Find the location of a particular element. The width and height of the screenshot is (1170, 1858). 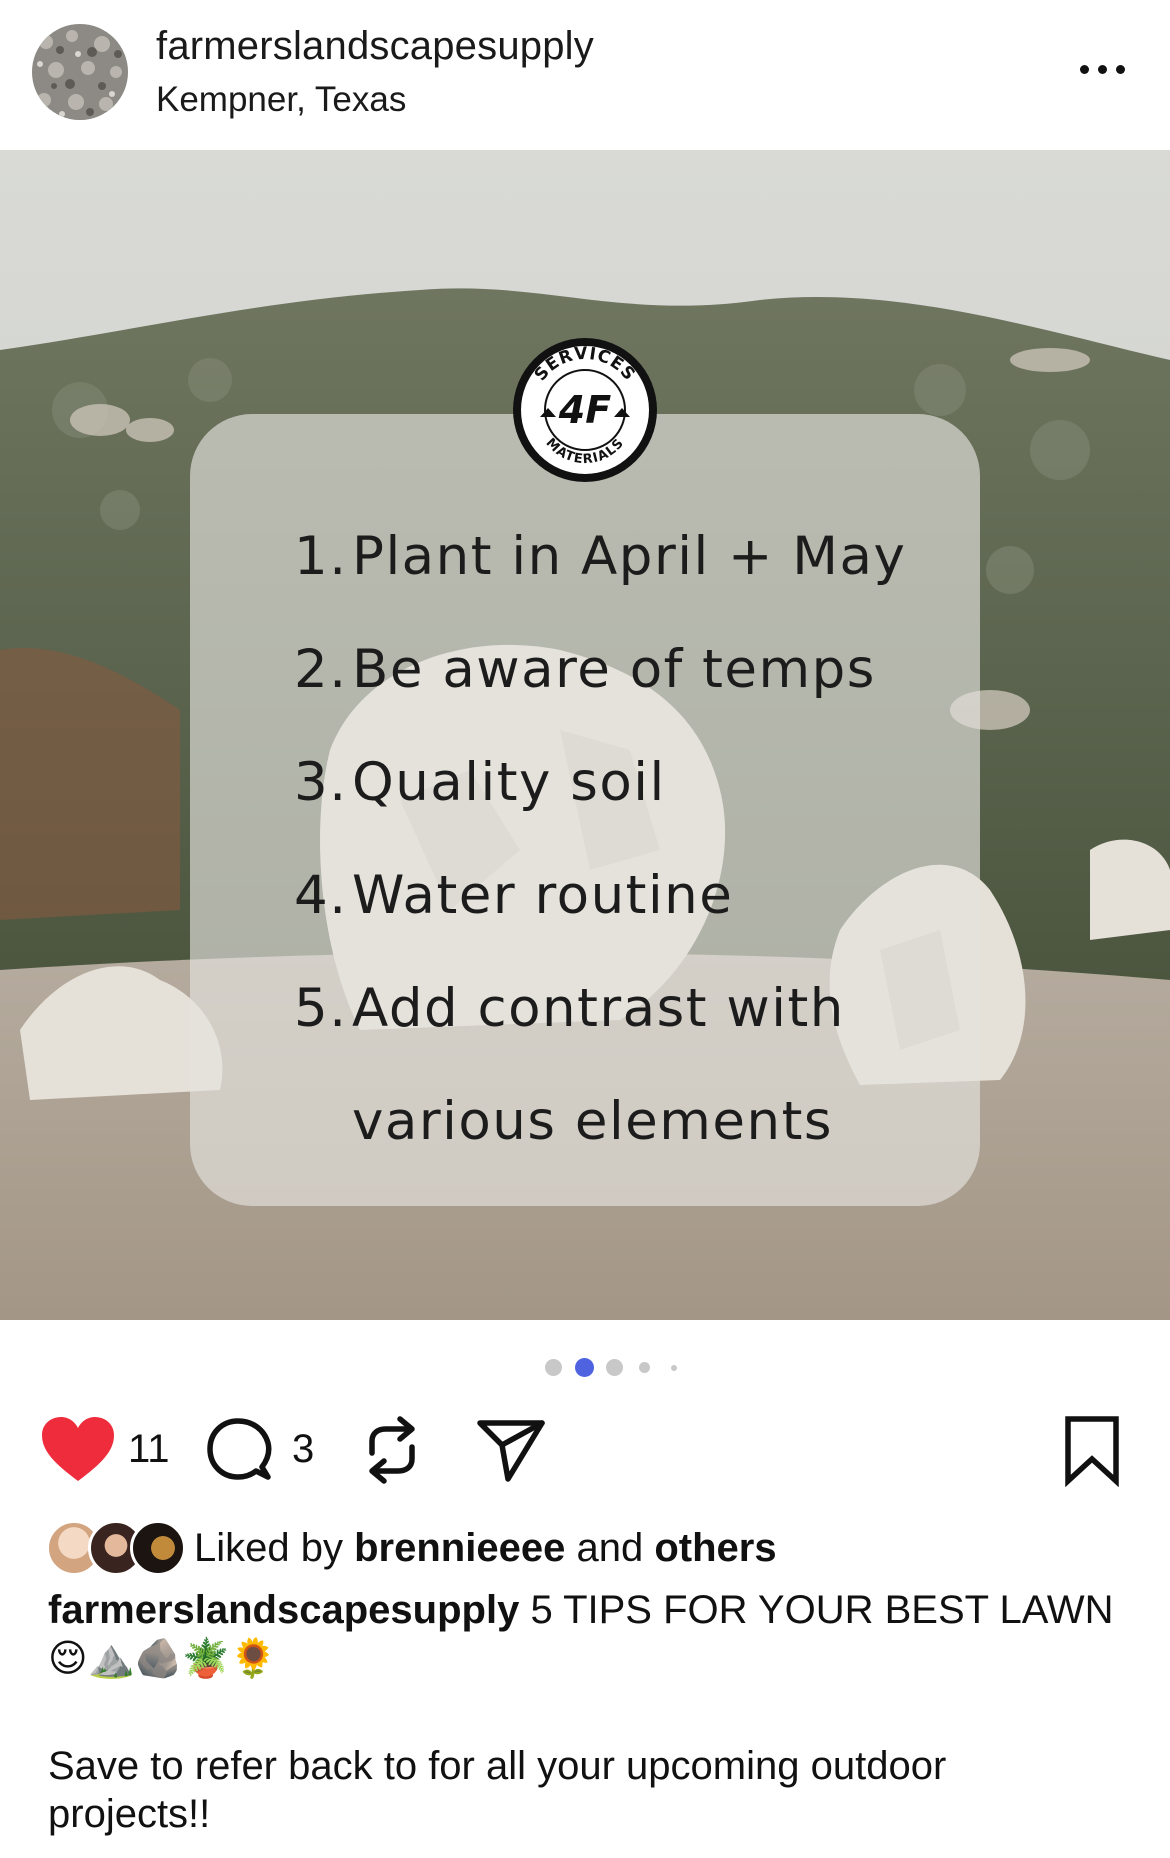

share-button is located at coordinates (511, 1450).